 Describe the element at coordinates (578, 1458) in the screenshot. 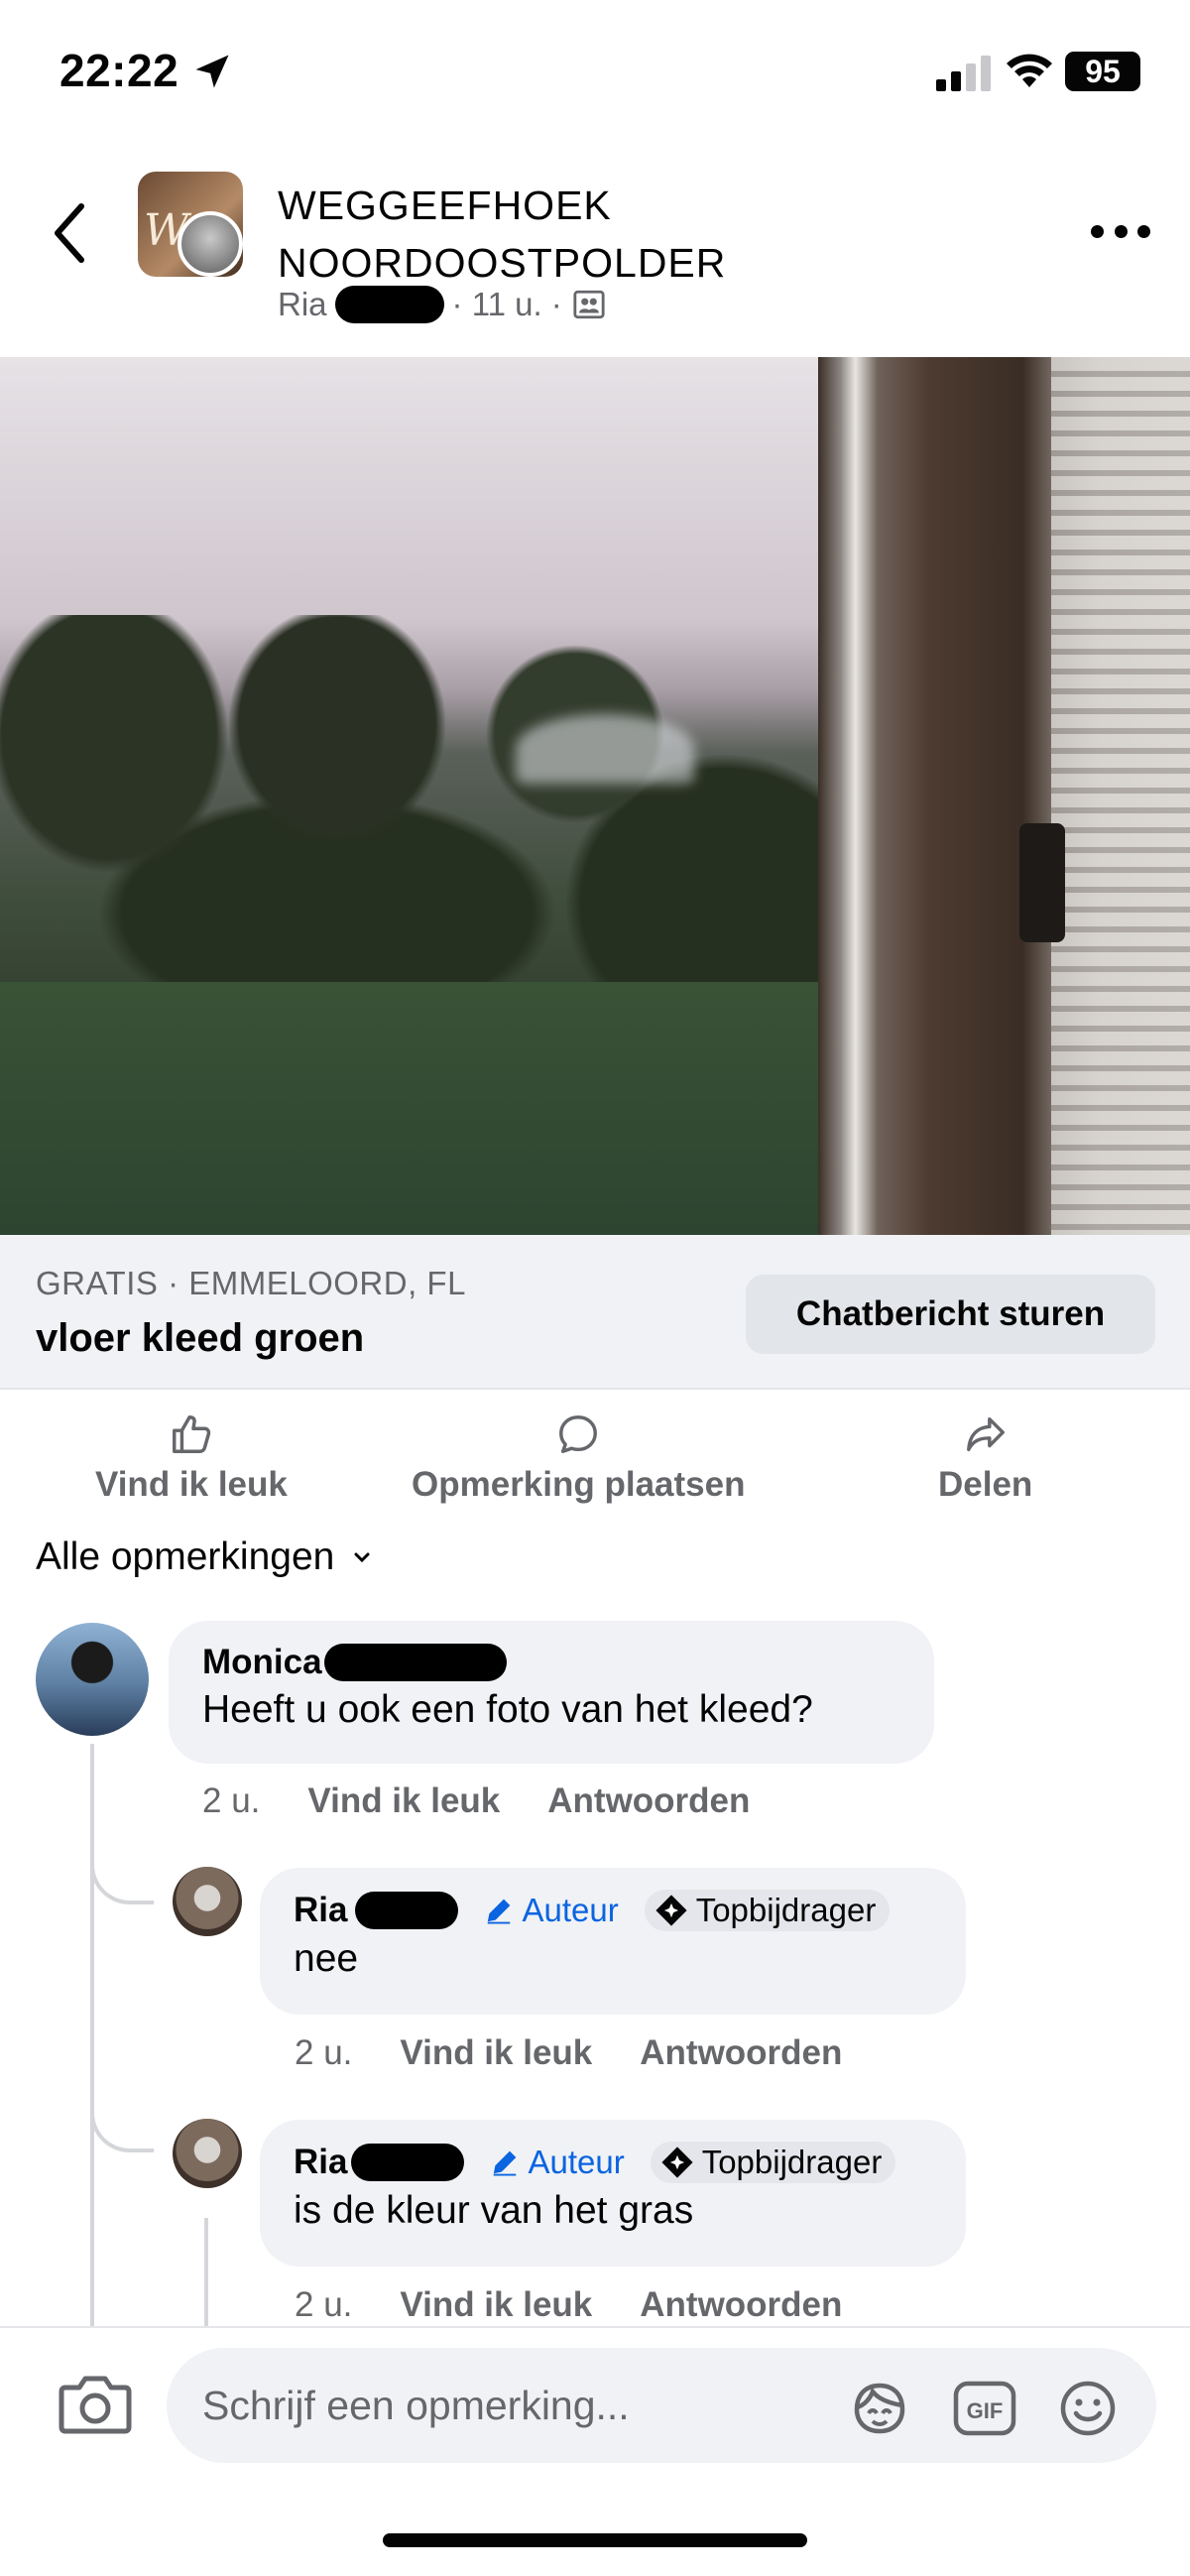

I see `comment-button: Opmerking plaatsen` at that location.